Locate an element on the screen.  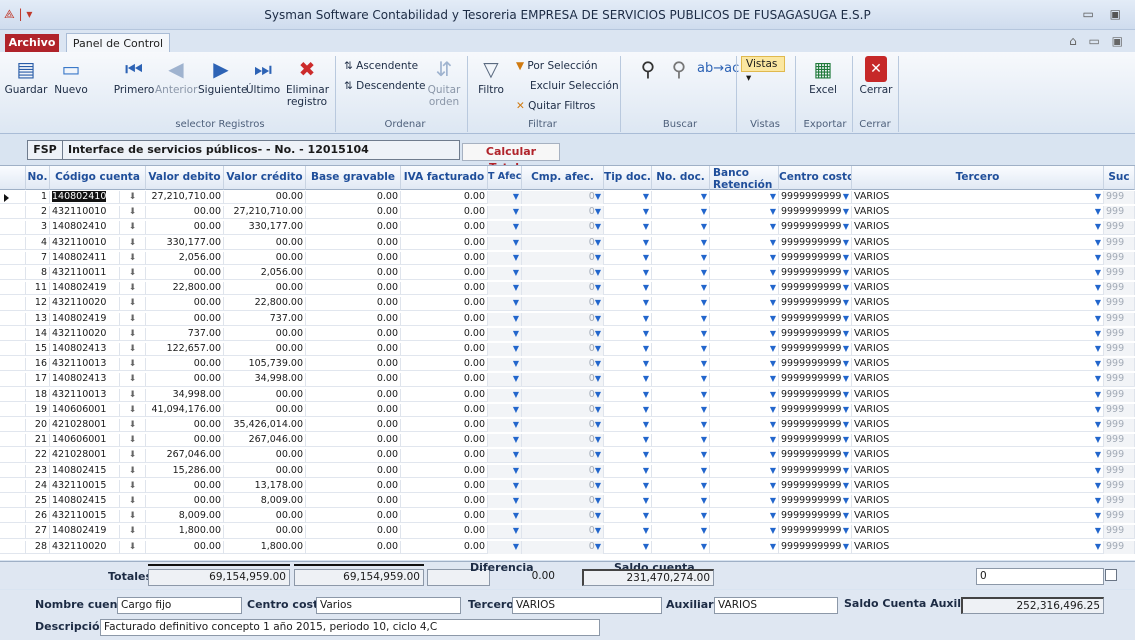
tafec-dropdown: ▼ is located at coordinates (505, 395).